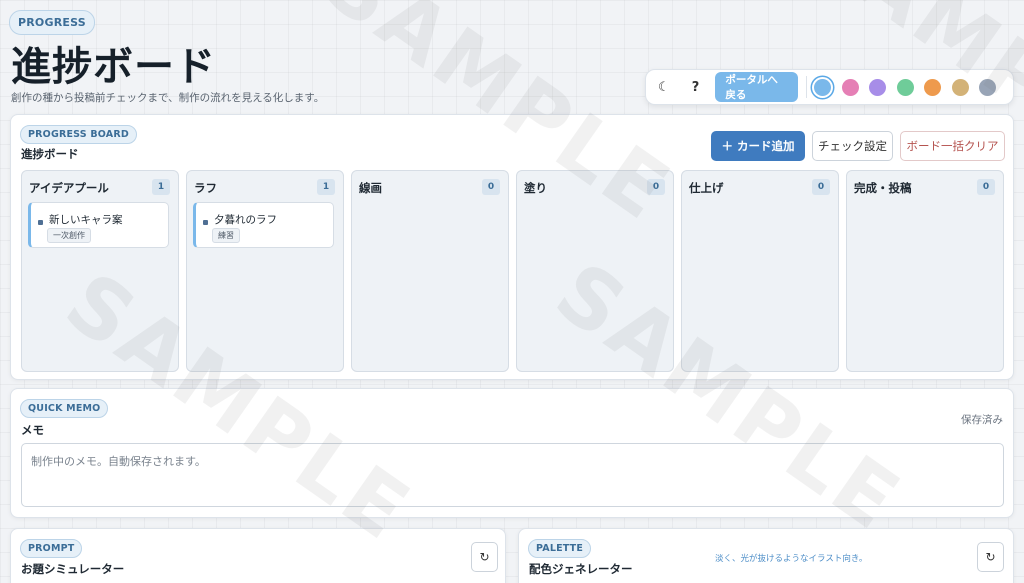 The image size is (1024, 583). Describe the element at coordinates (51, 548) in the screenshot. I see `prompt-pill: PROMPT` at that location.